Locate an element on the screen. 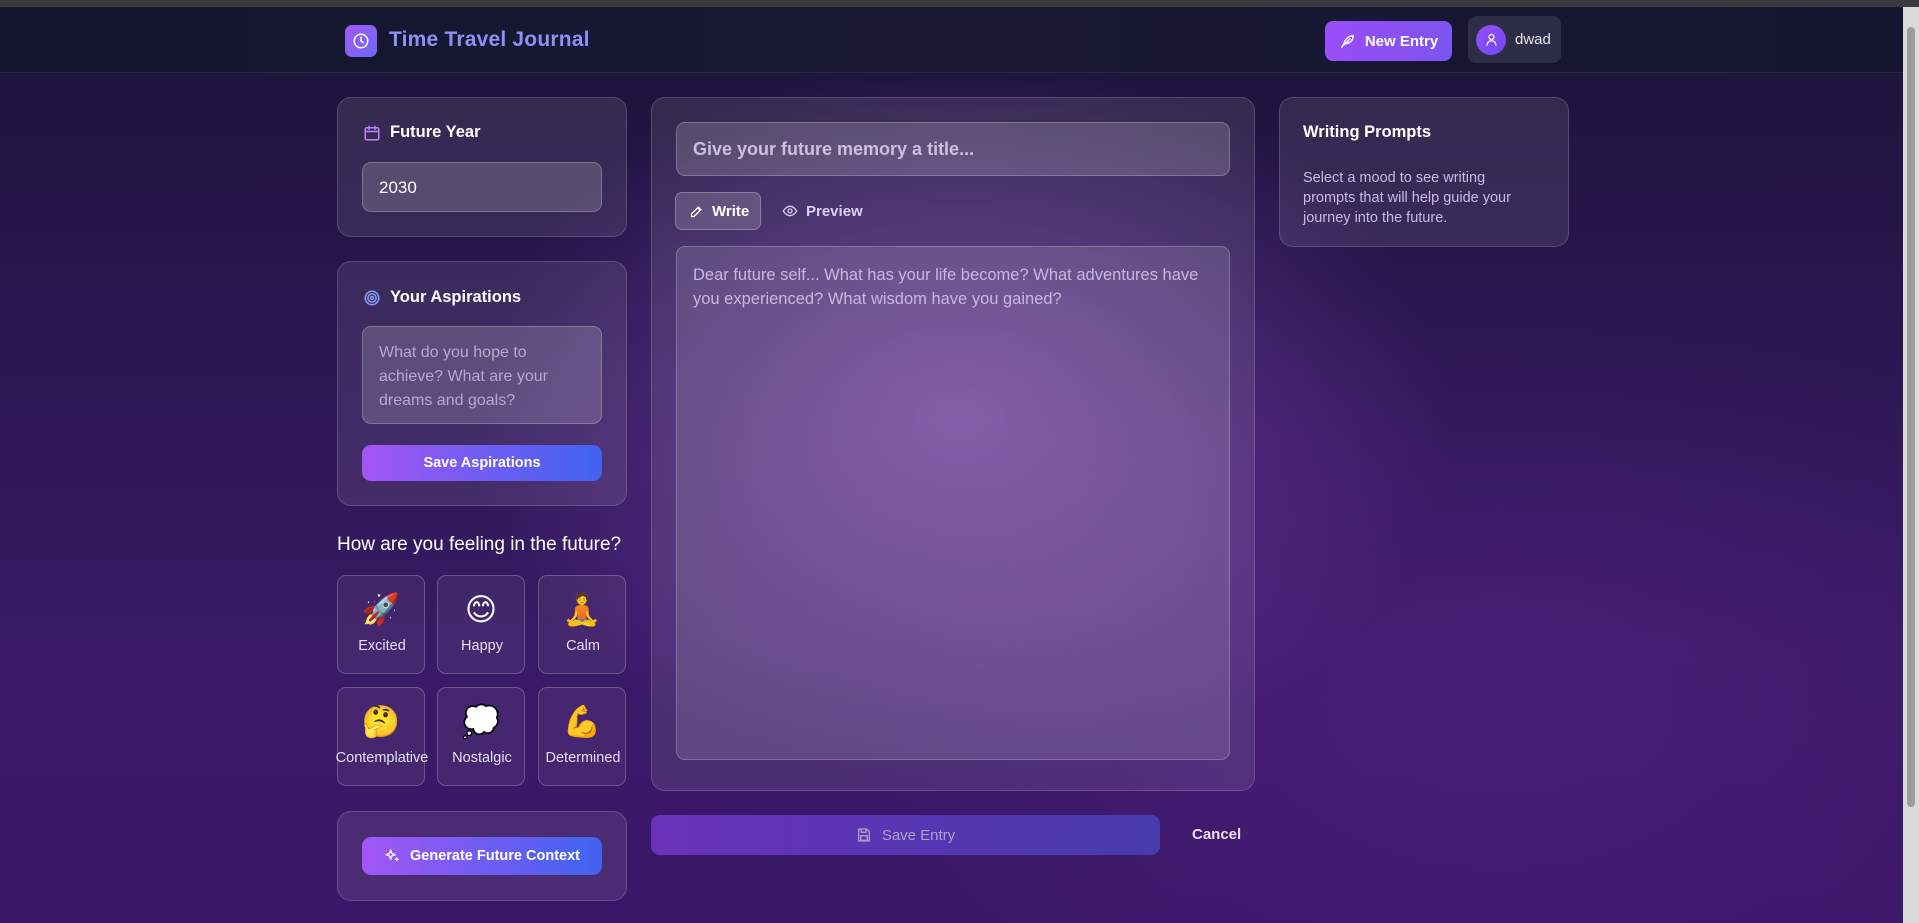 This screenshot has height=923, width=1919. tab-preview-label: Preview is located at coordinates (834, 211).